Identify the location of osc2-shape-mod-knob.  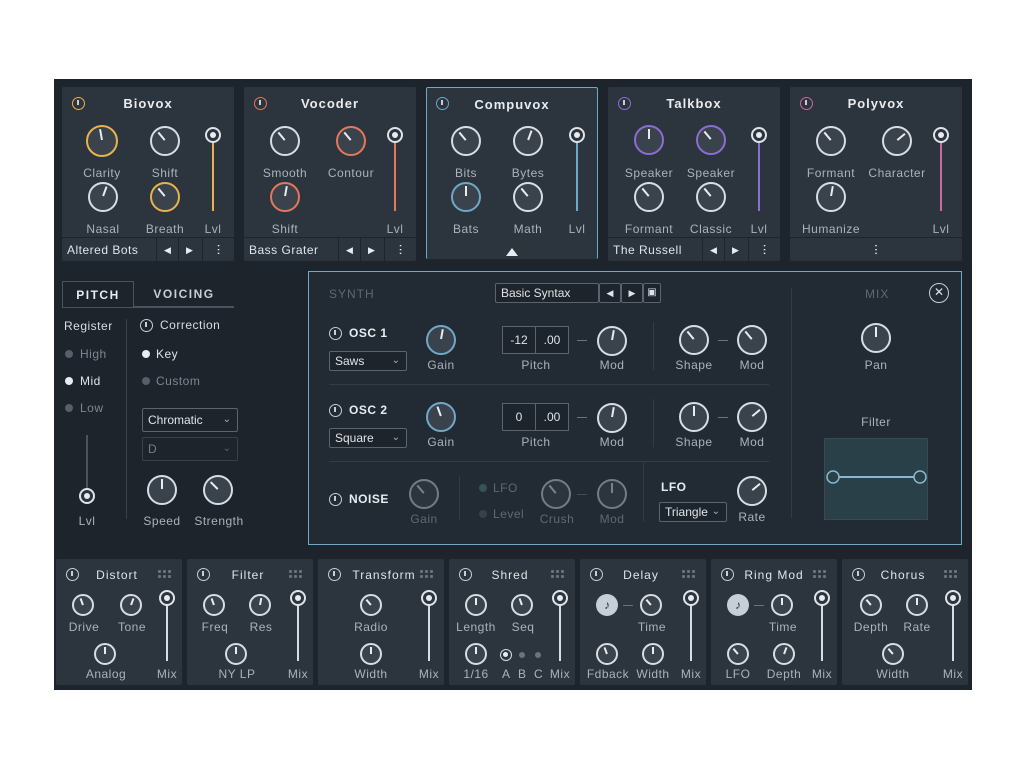
(752, 417).